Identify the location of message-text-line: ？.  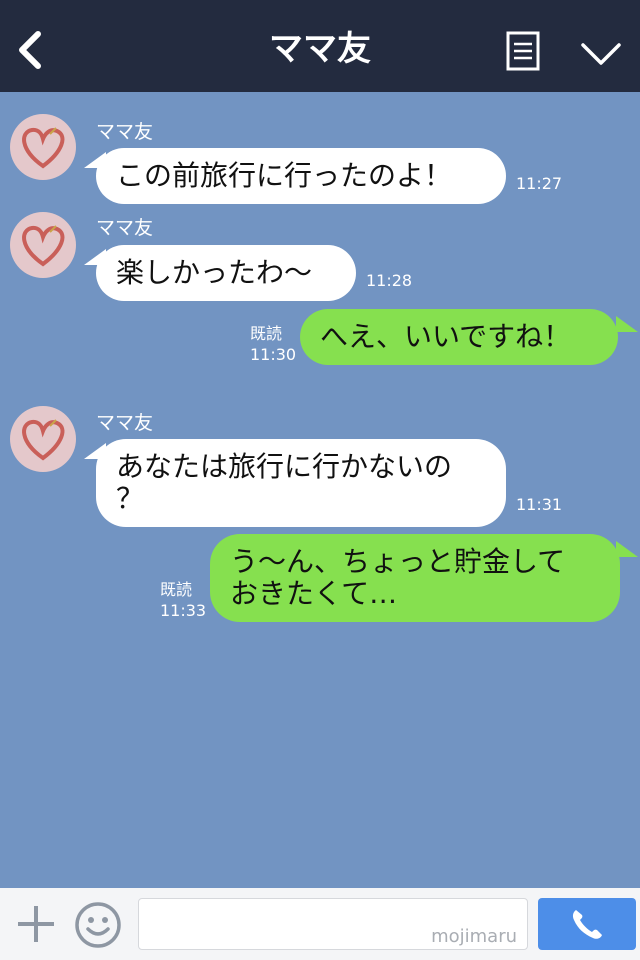
(130, 498).